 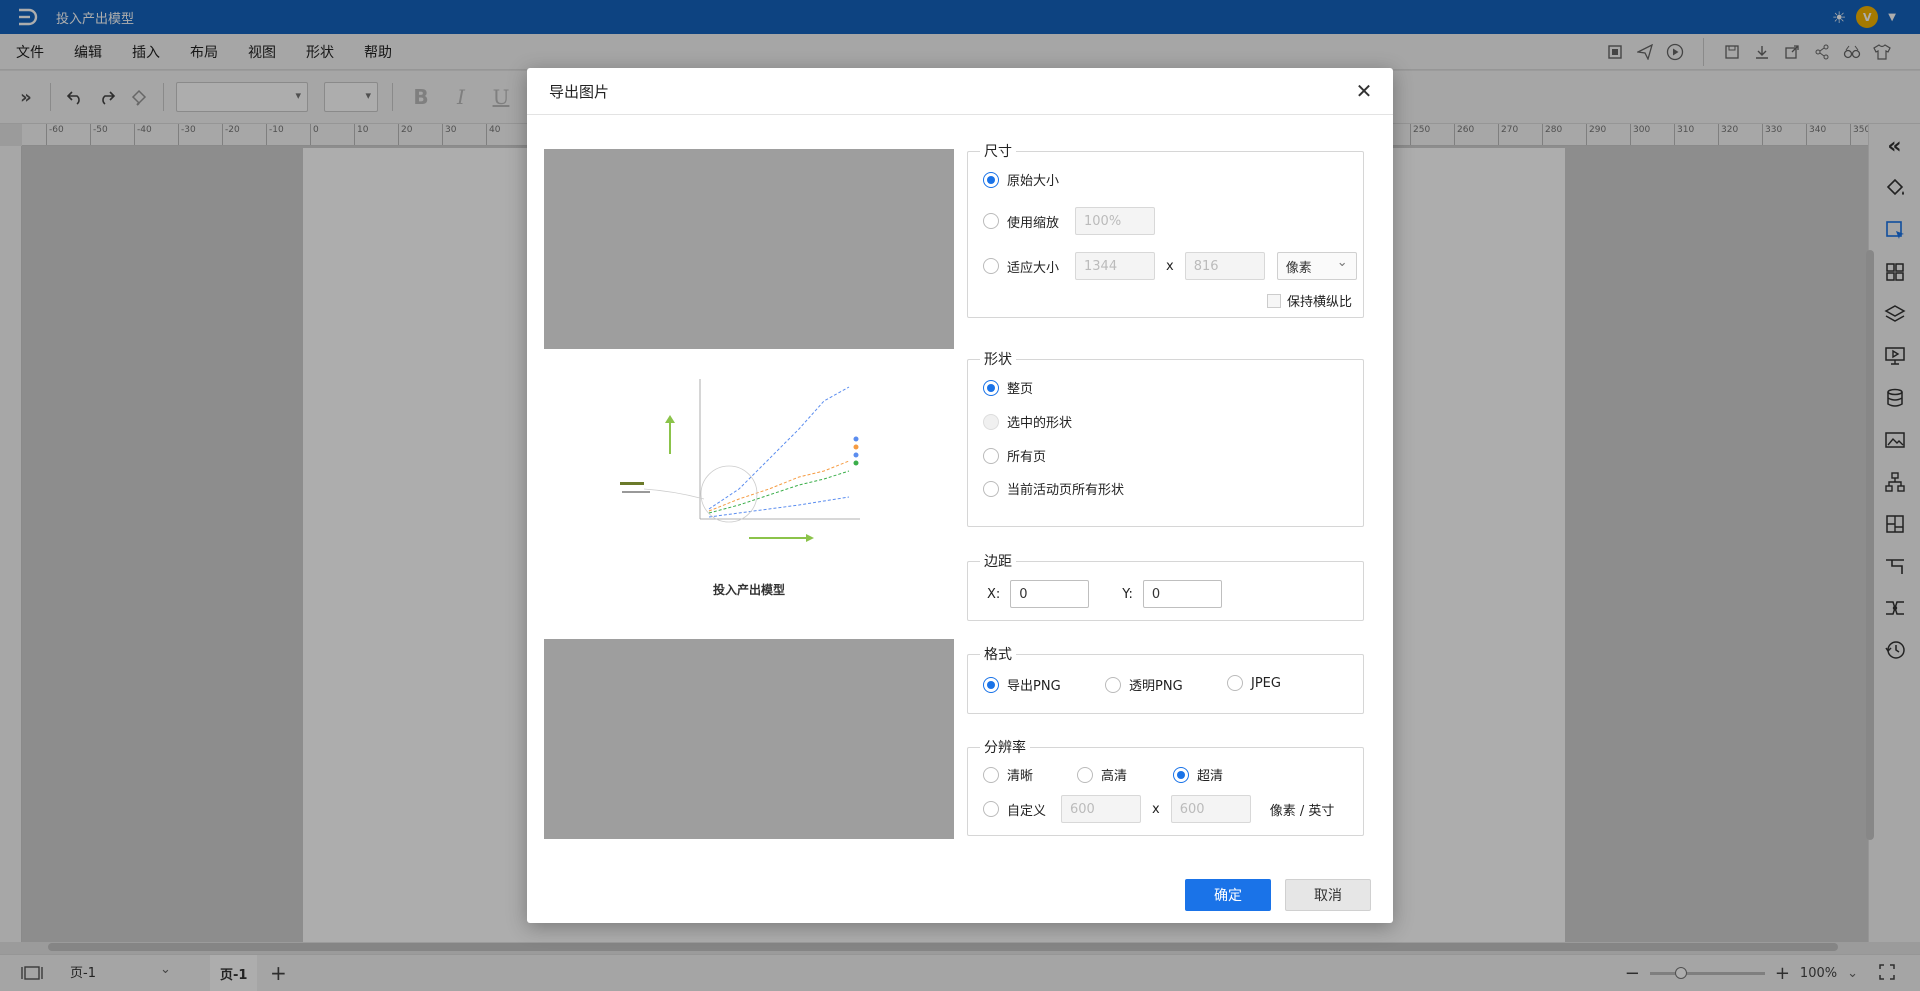 I want to click on margin-row: X: 0 Y: 0, so click(x=1104, y=594).